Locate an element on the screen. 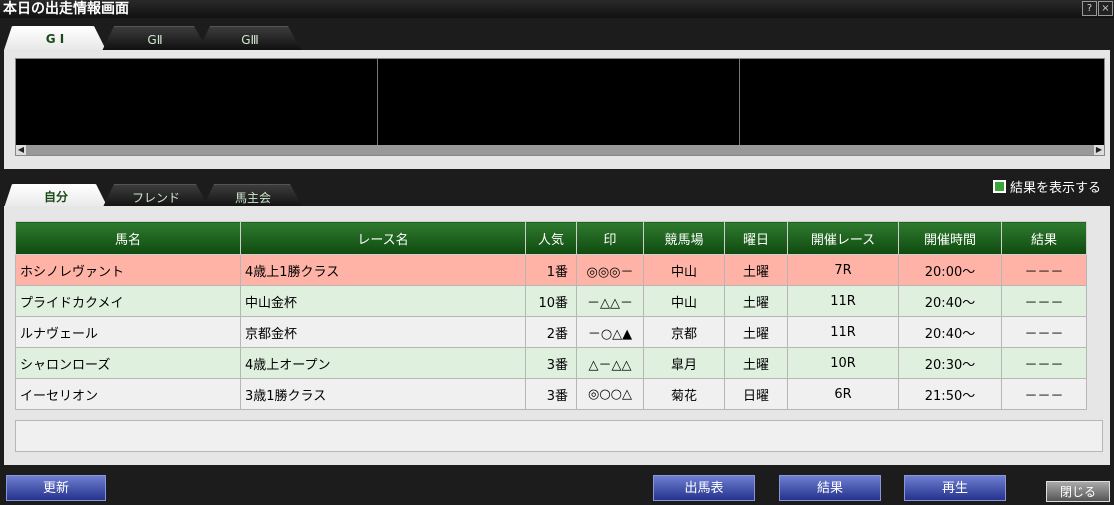 The height and width of the screenshot is (505, 1114). cell-marks: －△△－ is located at coordinates (610, 301).